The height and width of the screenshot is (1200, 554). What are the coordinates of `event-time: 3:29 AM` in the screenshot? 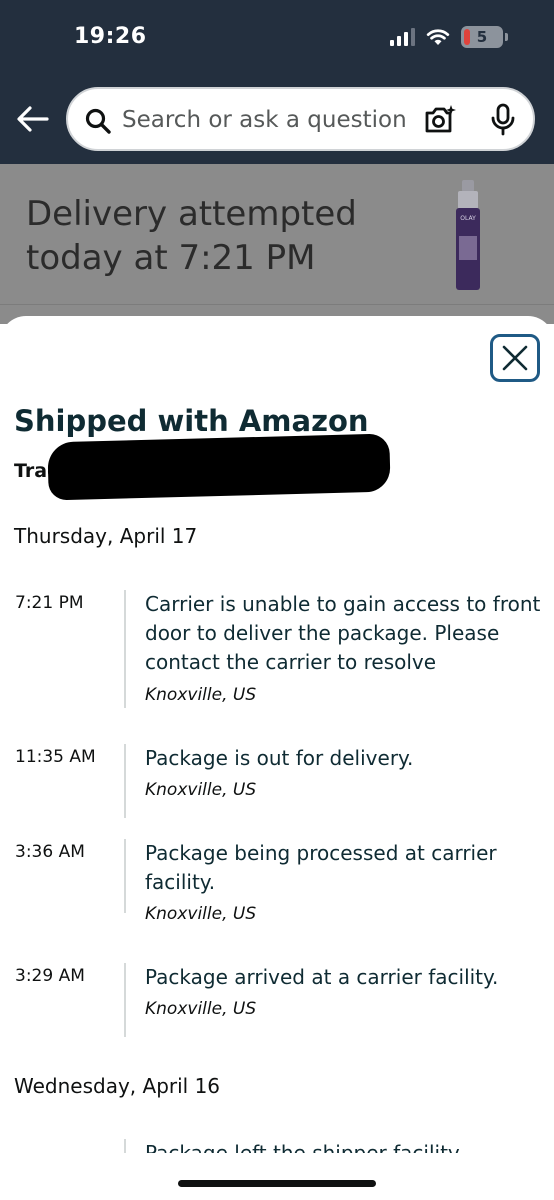 It's located at (50, 976).